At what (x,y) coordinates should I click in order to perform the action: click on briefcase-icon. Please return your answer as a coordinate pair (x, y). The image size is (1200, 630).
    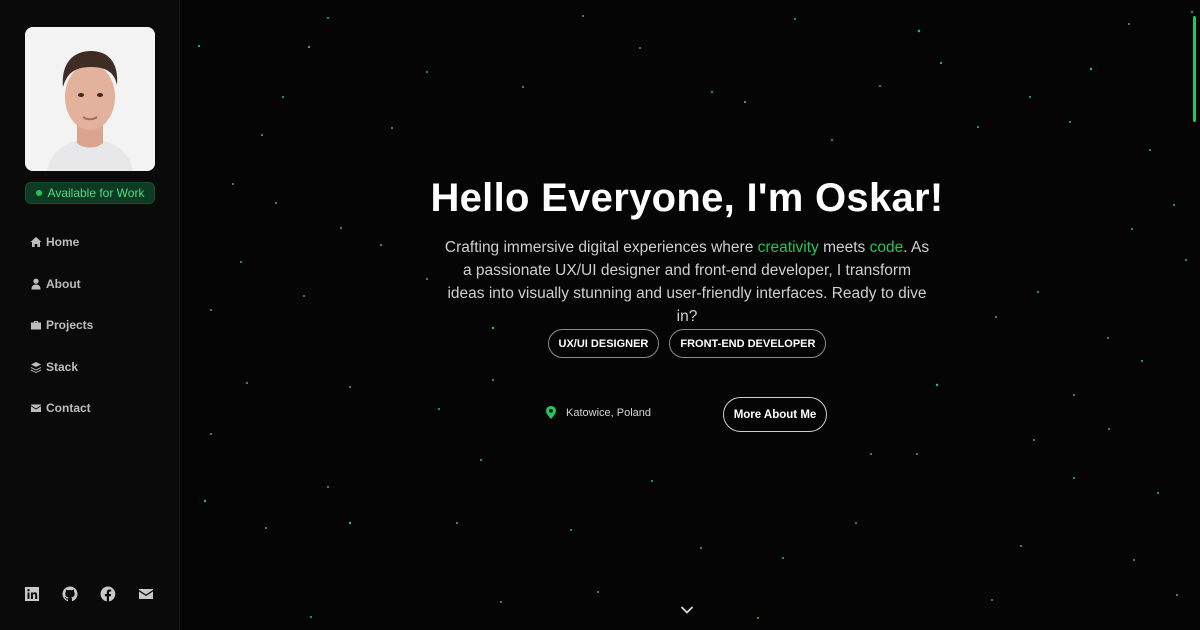
    Looking at the image, I should click on (36, 325).